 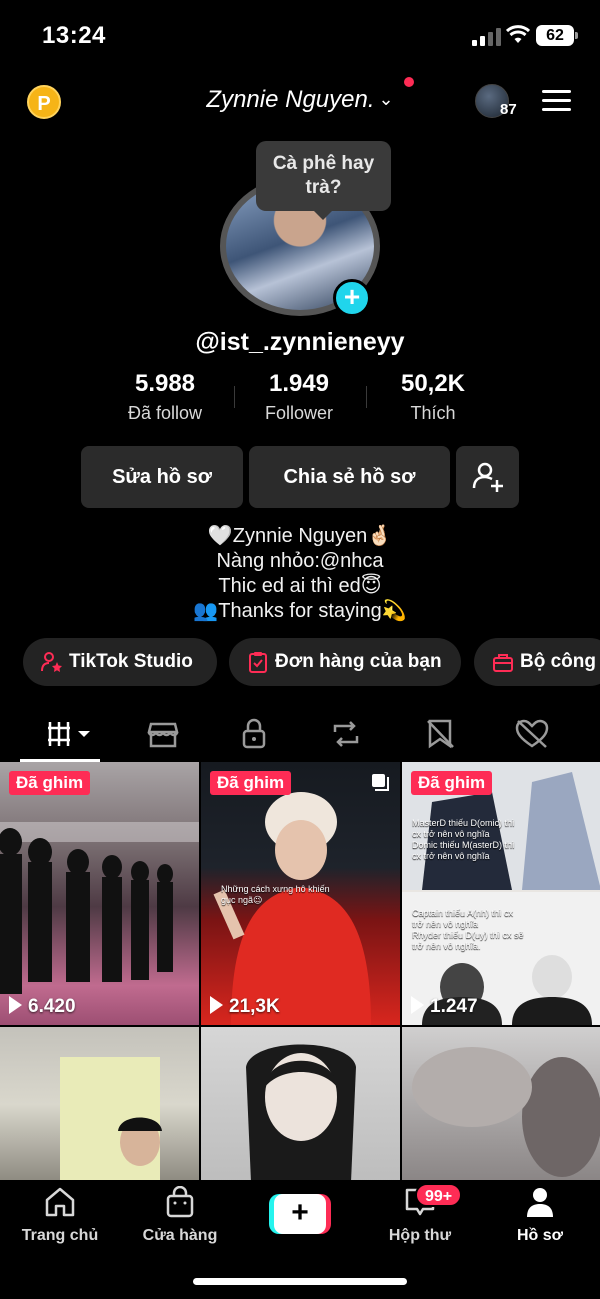 I want to click on hidden-bookmark-icon, so click(x=440, y=734).